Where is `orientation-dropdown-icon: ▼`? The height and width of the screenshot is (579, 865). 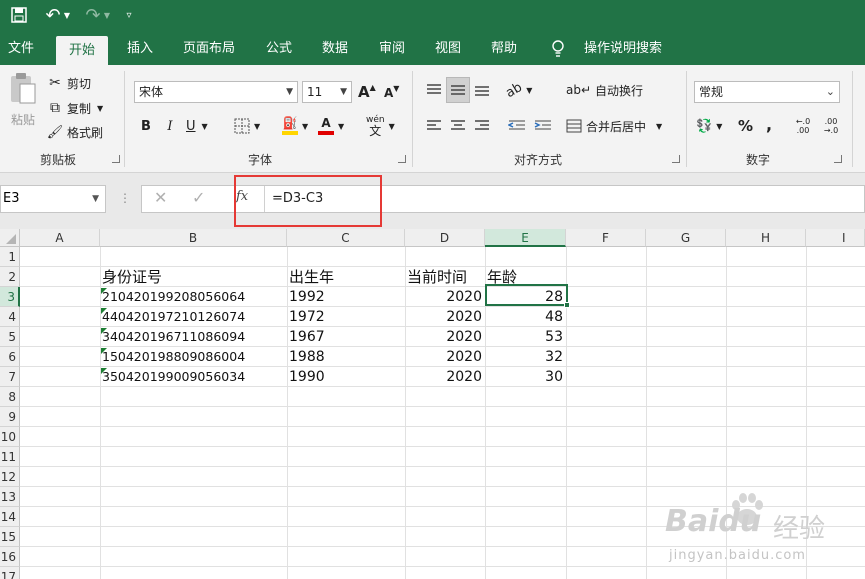
orientation-dropdown-icon: ▼ is located at coordinates (529, 90).